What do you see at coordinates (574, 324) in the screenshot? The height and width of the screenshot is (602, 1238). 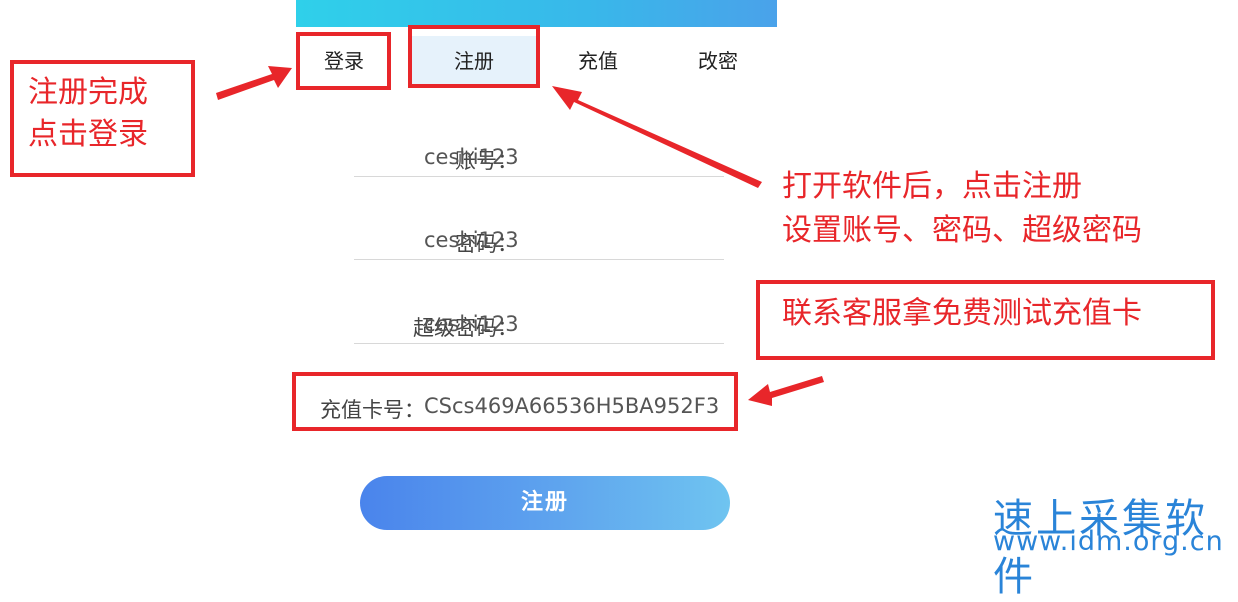 I see `super-password-input: ceshi123` at bounding box center [574, 324].